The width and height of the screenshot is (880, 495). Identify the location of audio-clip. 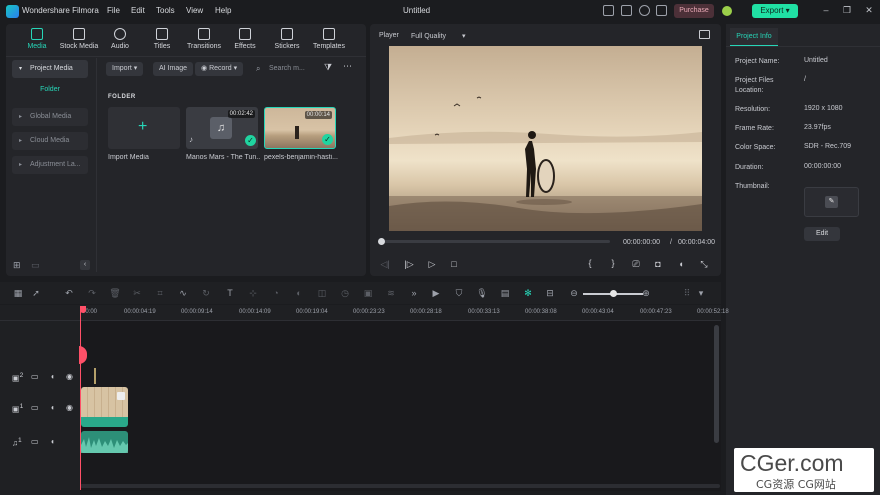
(104, 442).